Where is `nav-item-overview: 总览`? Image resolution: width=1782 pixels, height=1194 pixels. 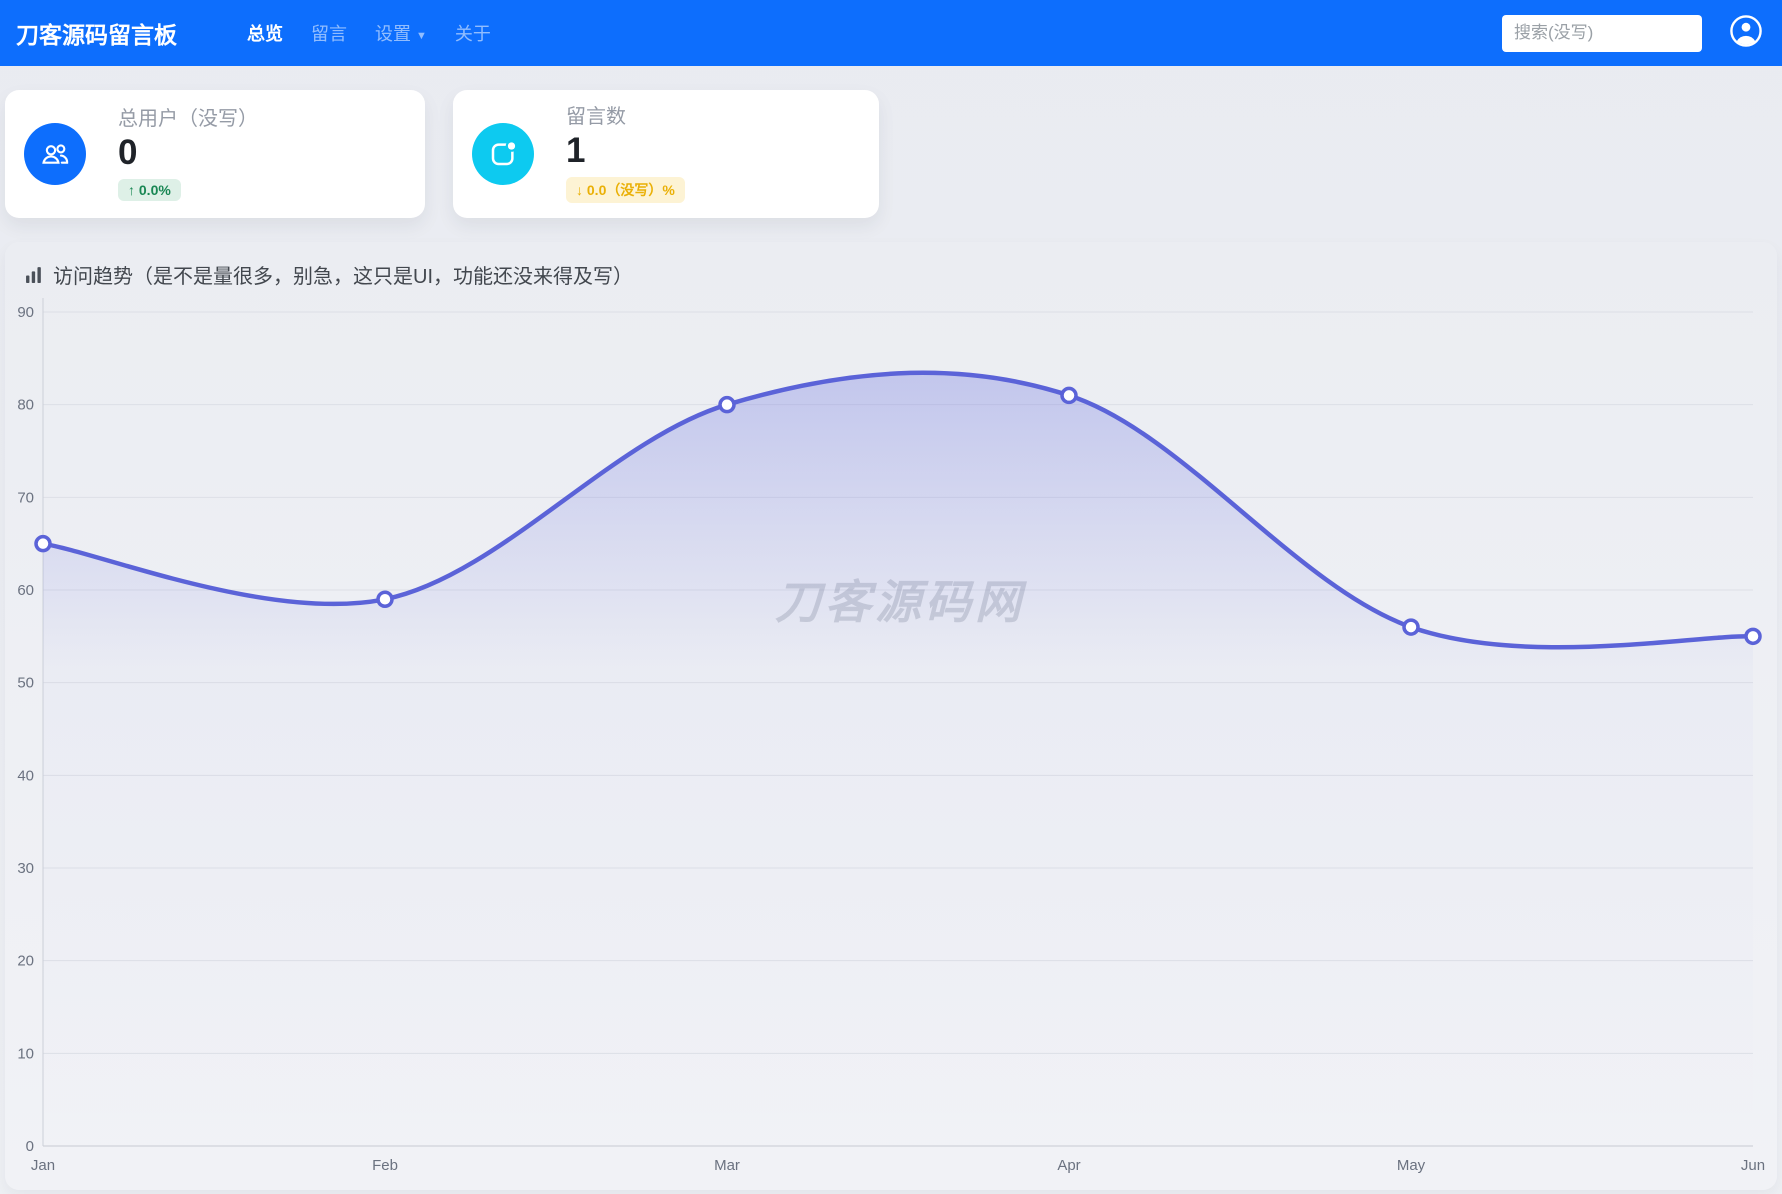 nav-item-overview: 总览 is located at coordinates (265, 33).